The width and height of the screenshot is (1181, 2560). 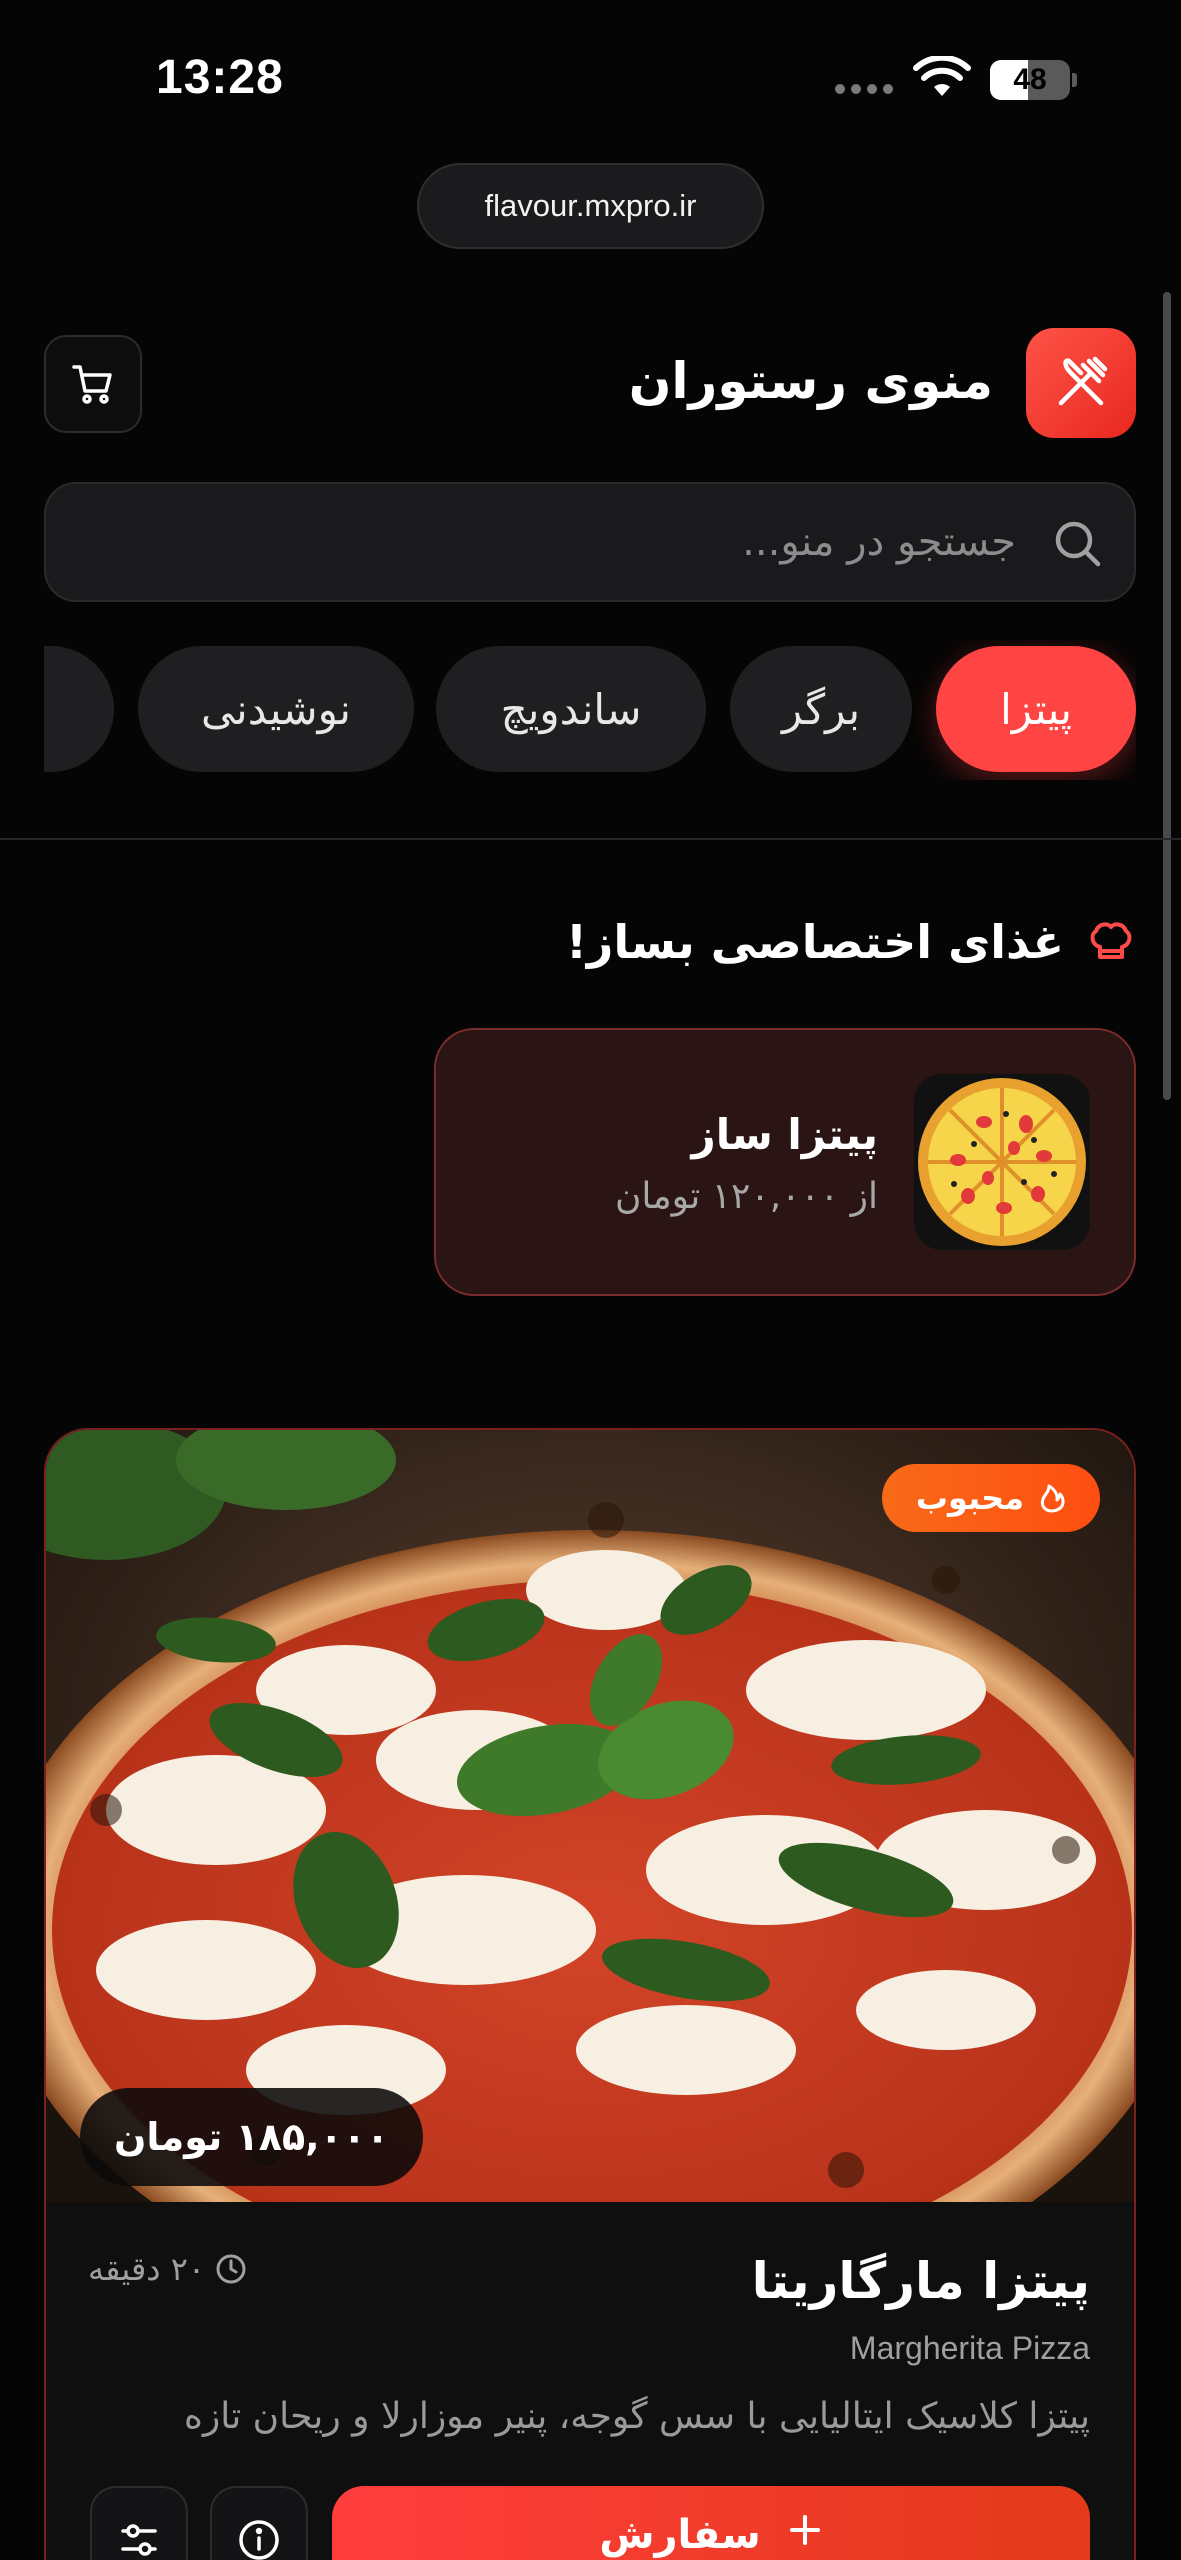 What do you see at coordinates (1036, 709) in the screenshot?
I see `category-tab-pizza: پیتزا` at bounding box center [1036, 709].